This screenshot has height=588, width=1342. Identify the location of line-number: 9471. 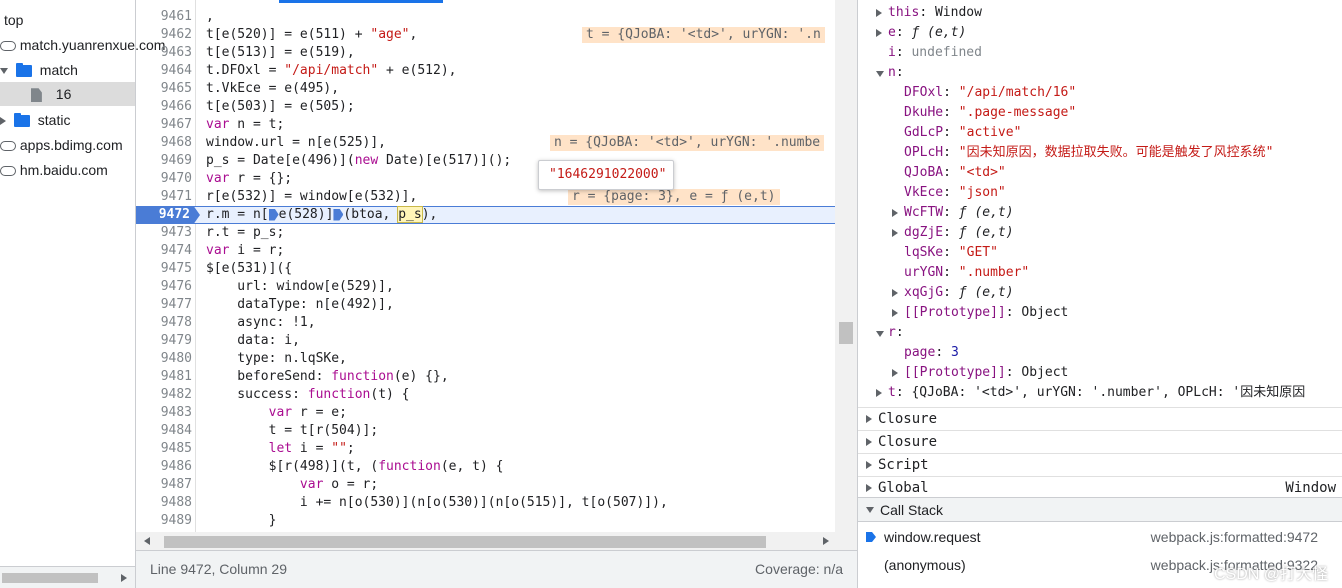
(164, 197).